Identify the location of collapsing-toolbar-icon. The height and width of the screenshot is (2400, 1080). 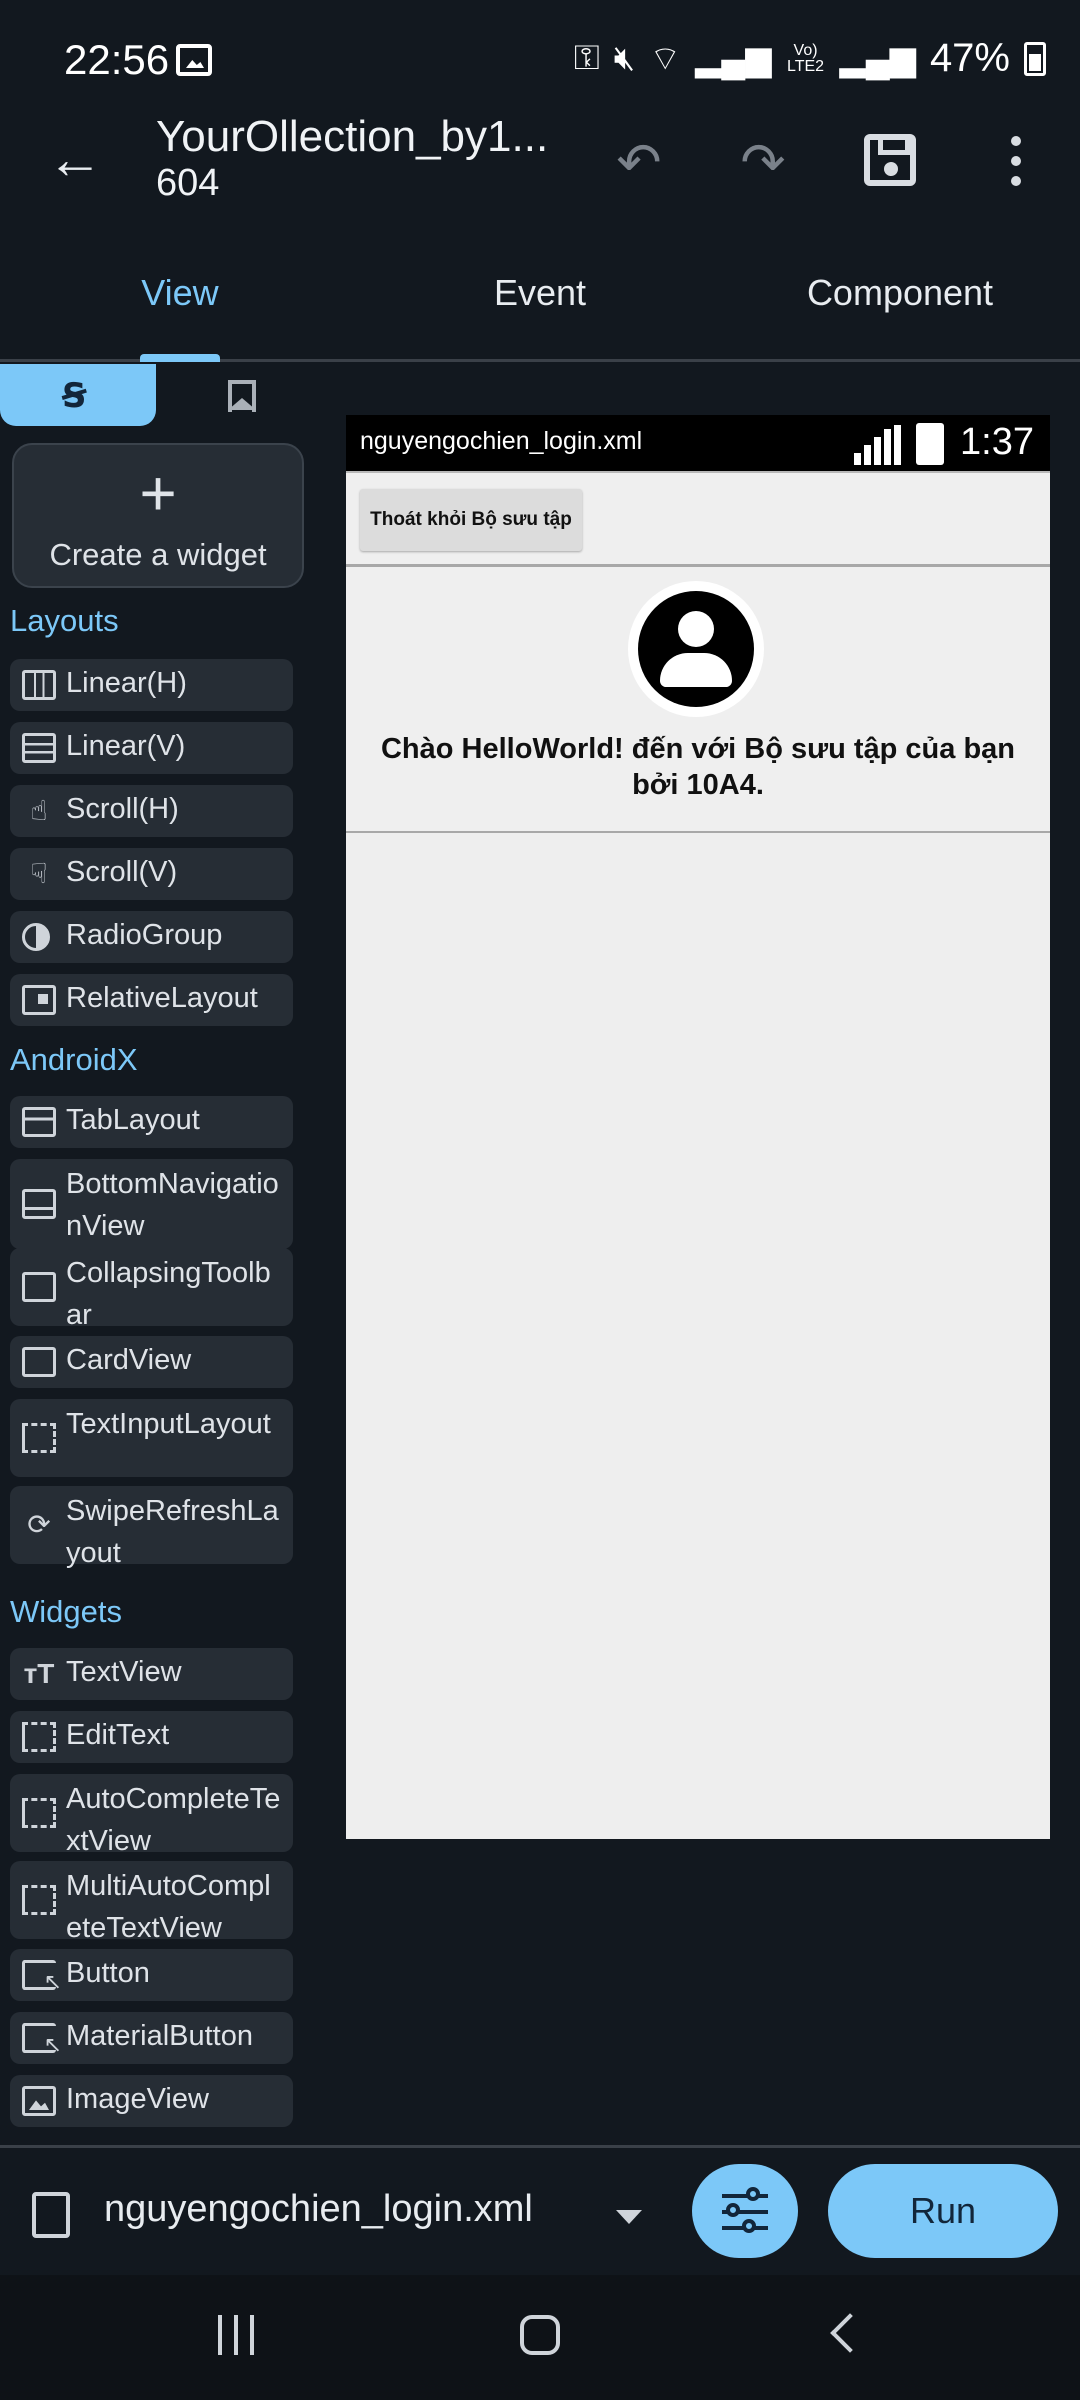
(39, 1287).